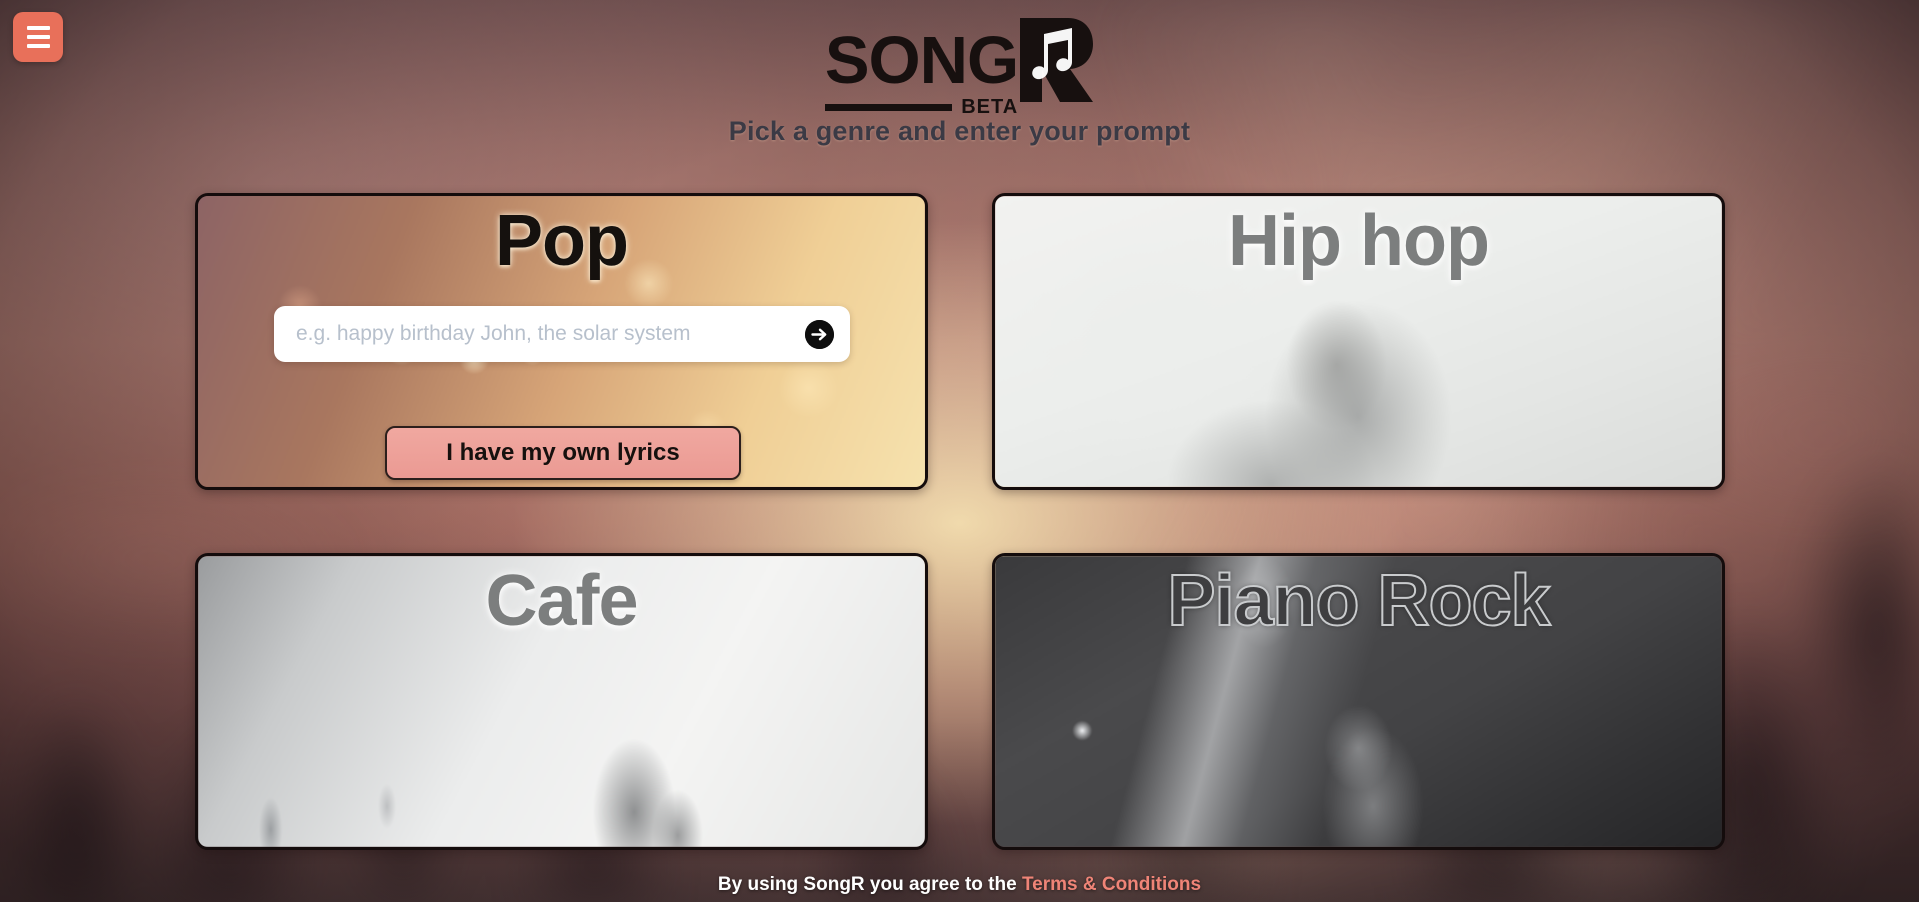  I want to click on genre-image-pianorock, so click(1358, 701).